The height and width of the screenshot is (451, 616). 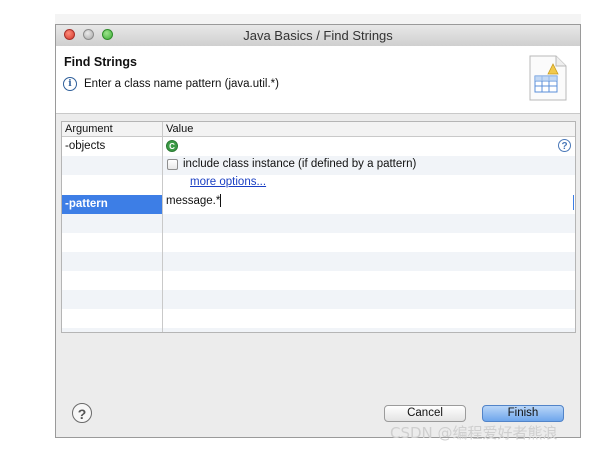 I want to click on row-edit-marker, so click(x=573, y=202).